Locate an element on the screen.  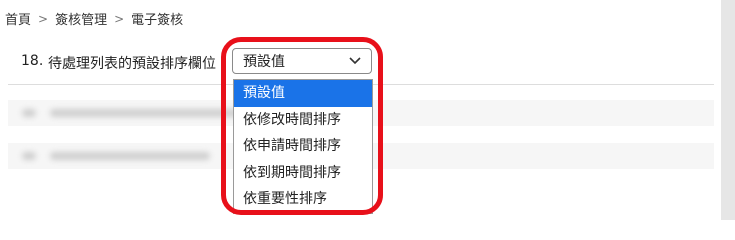
setting-row: 18. 待處理列表的預設排序欄位 預設值 is located at coordinates (357, 62).